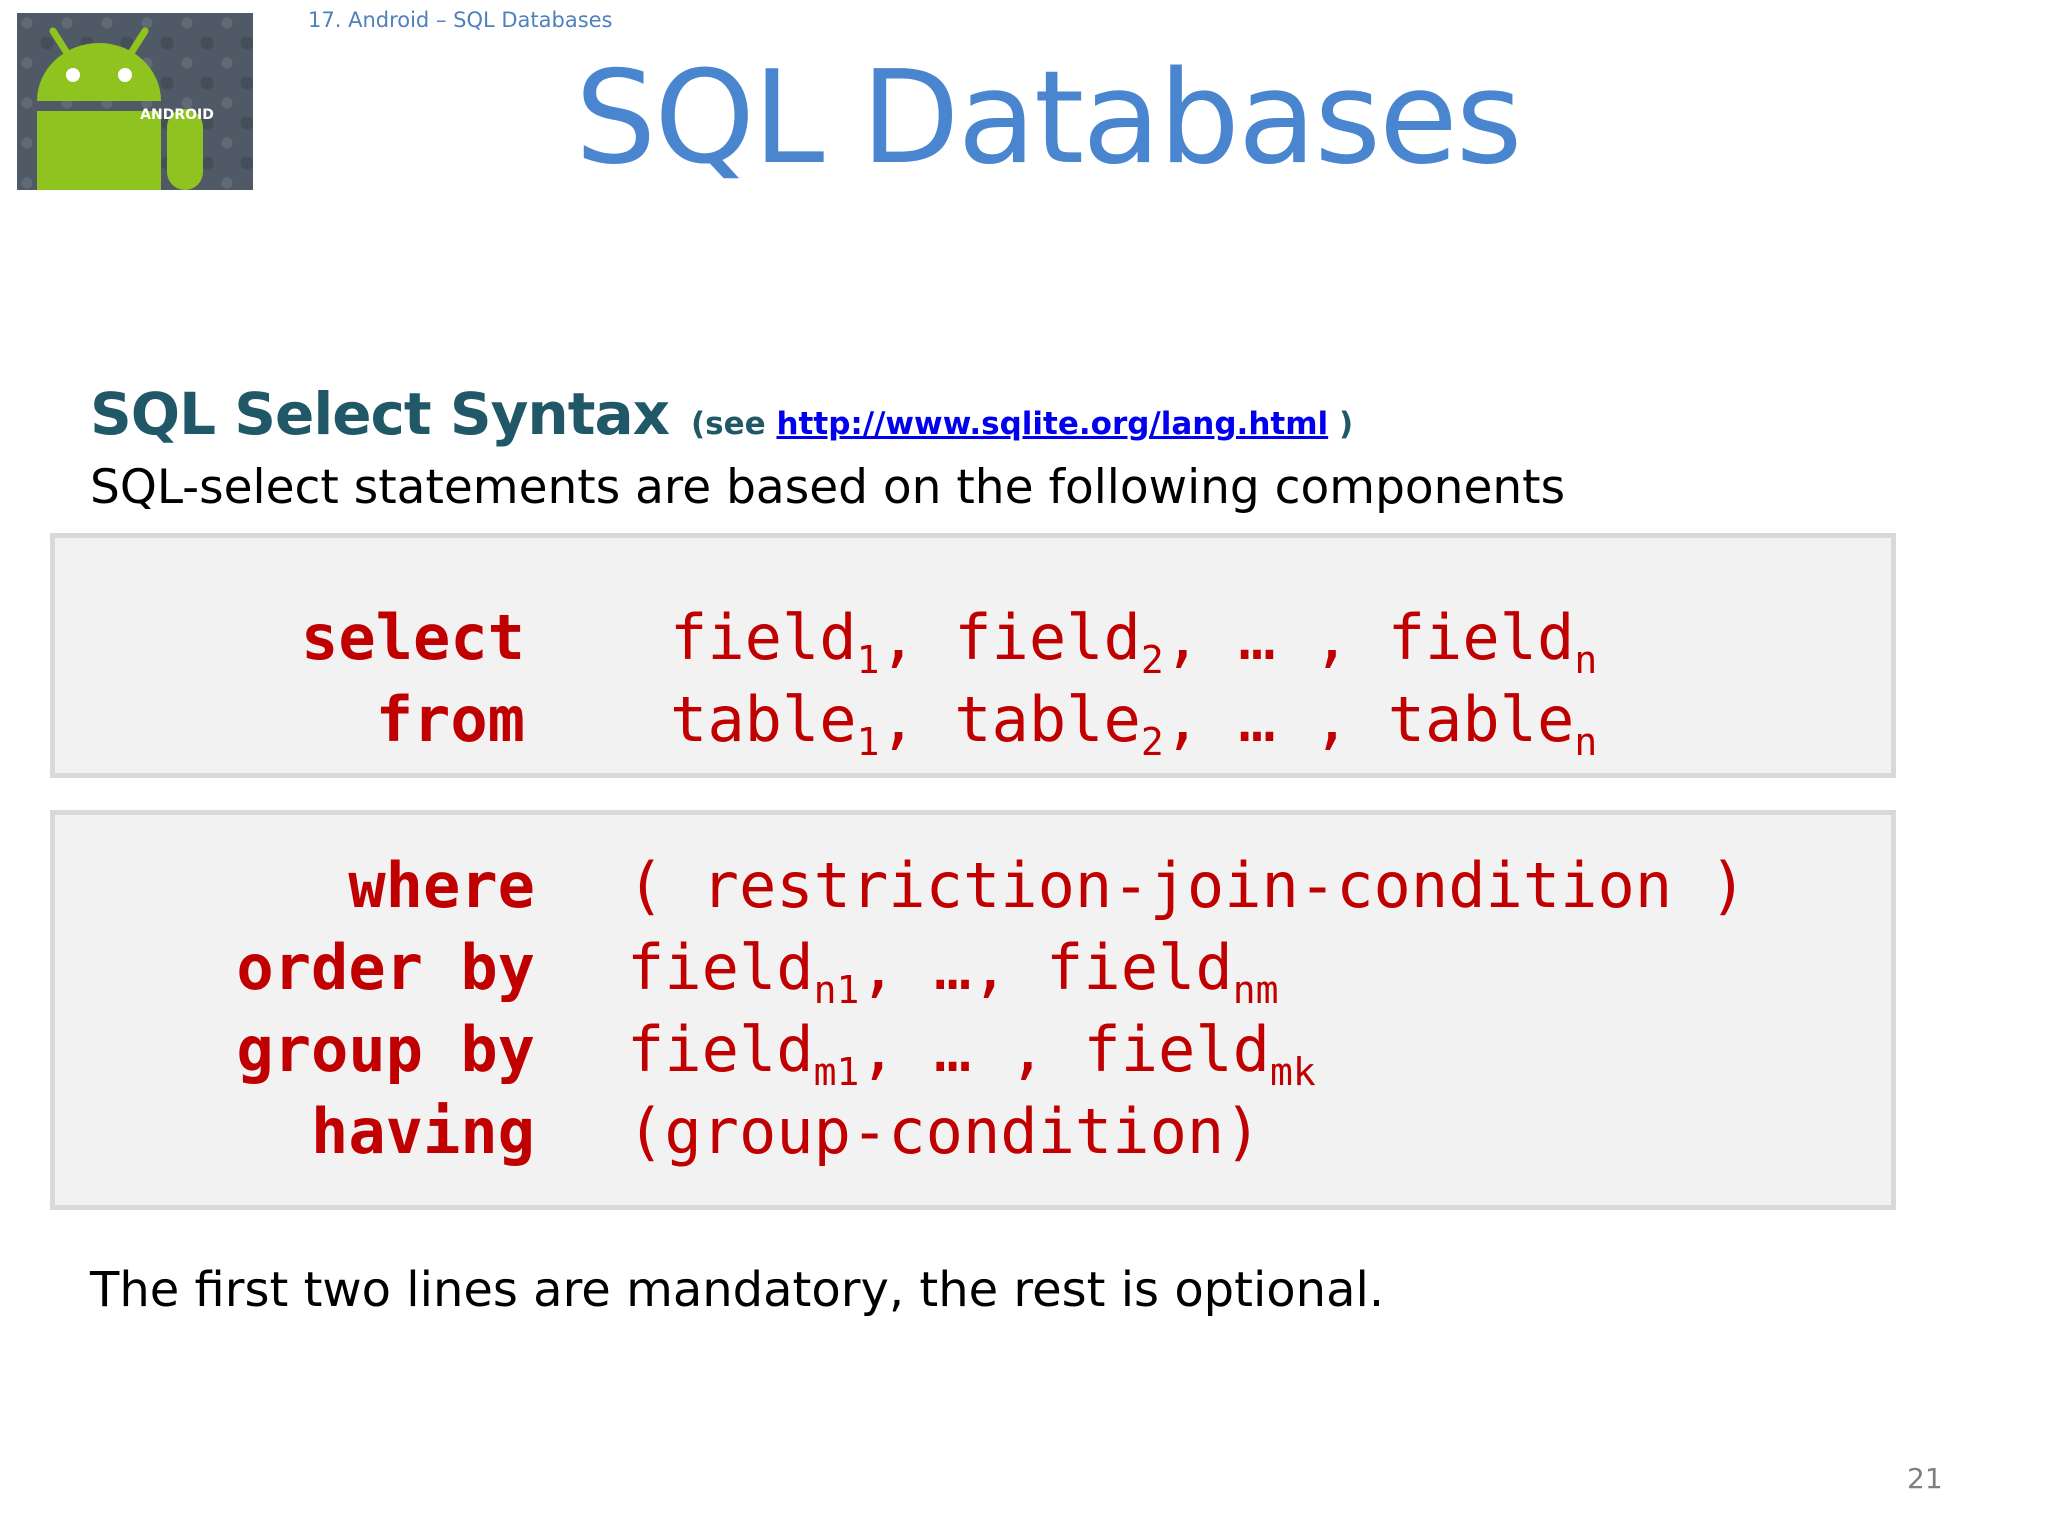 The image size is (2048, 1536). Describe the element at coordinates (460, 20) in the screenshot. I see `slide-breadcrumb: 17. Android – SQL Databases` at that location.